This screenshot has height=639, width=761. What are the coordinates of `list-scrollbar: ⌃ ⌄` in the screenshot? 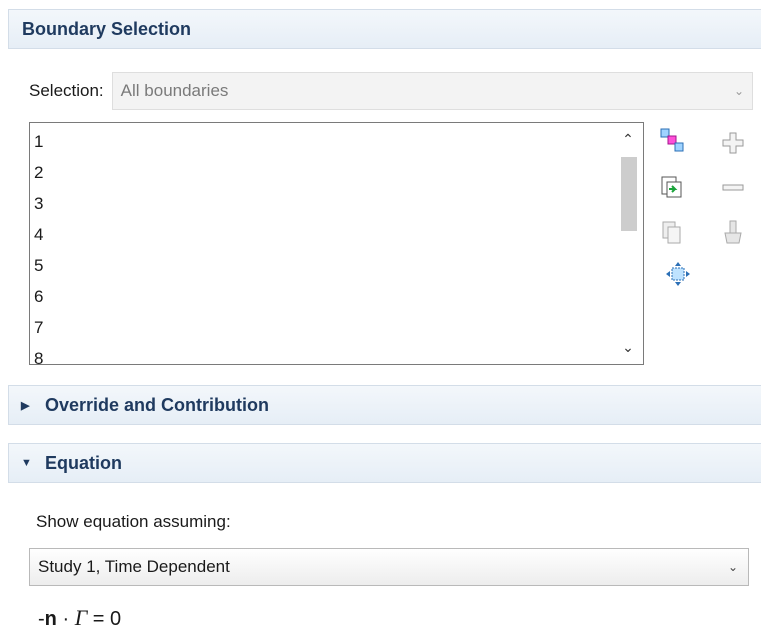 It's located at (628, 243).